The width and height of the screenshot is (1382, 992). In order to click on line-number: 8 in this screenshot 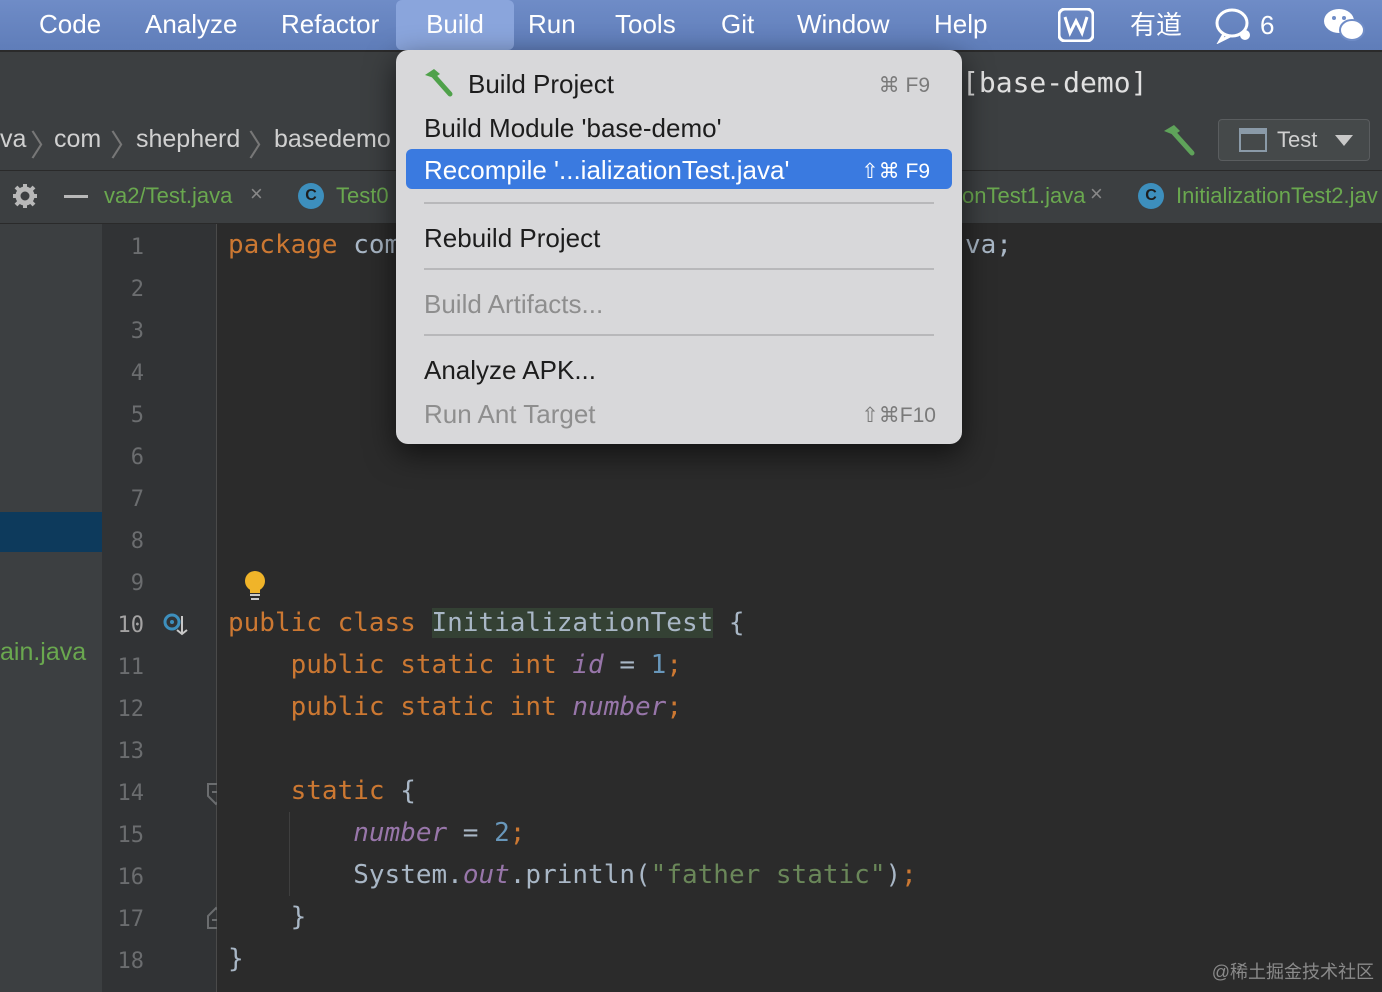, I will do `click(137, 541)`.